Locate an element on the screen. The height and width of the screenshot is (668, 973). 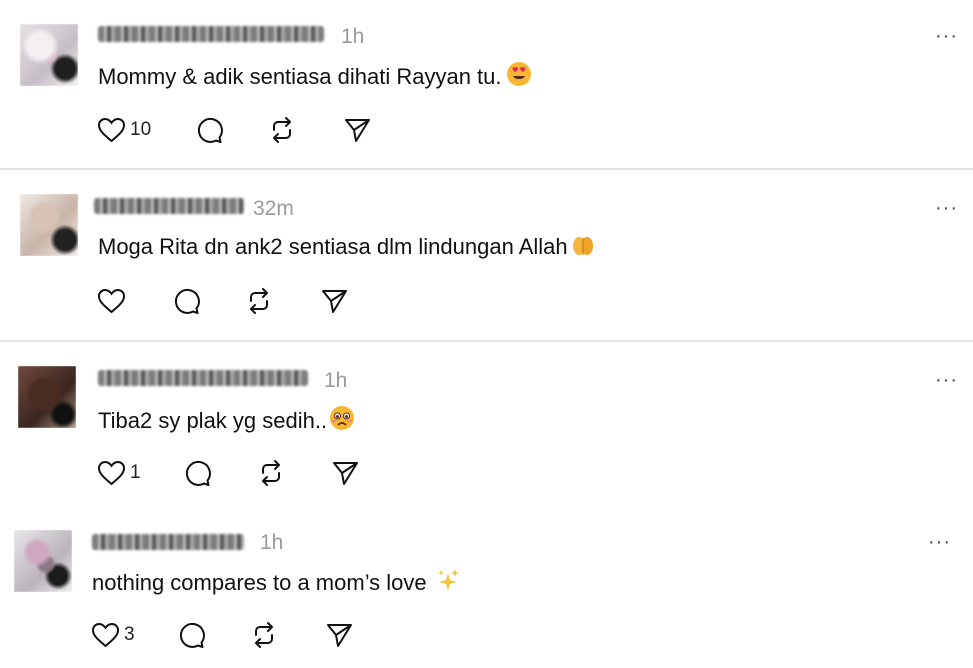
like-count: 10 is located at coordinates (141, 129).